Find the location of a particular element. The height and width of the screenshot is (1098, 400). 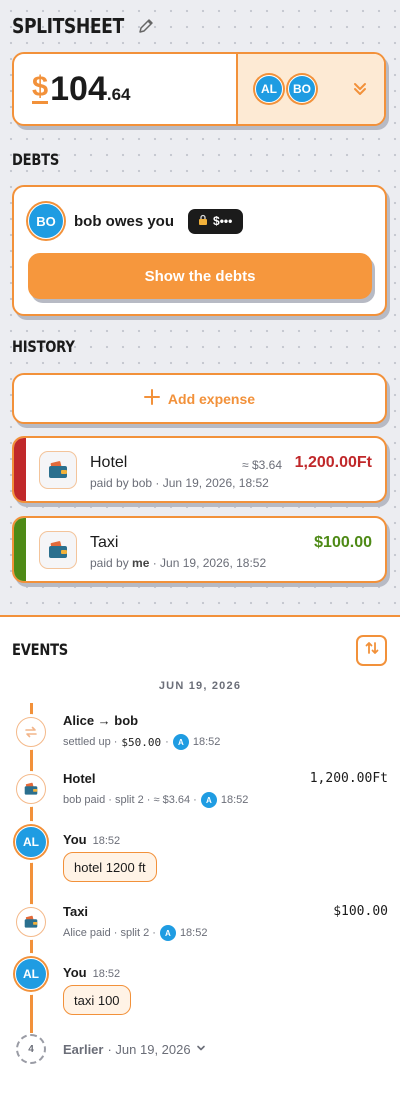

history-heading: HISTORY is located at coordinates (43, 346).